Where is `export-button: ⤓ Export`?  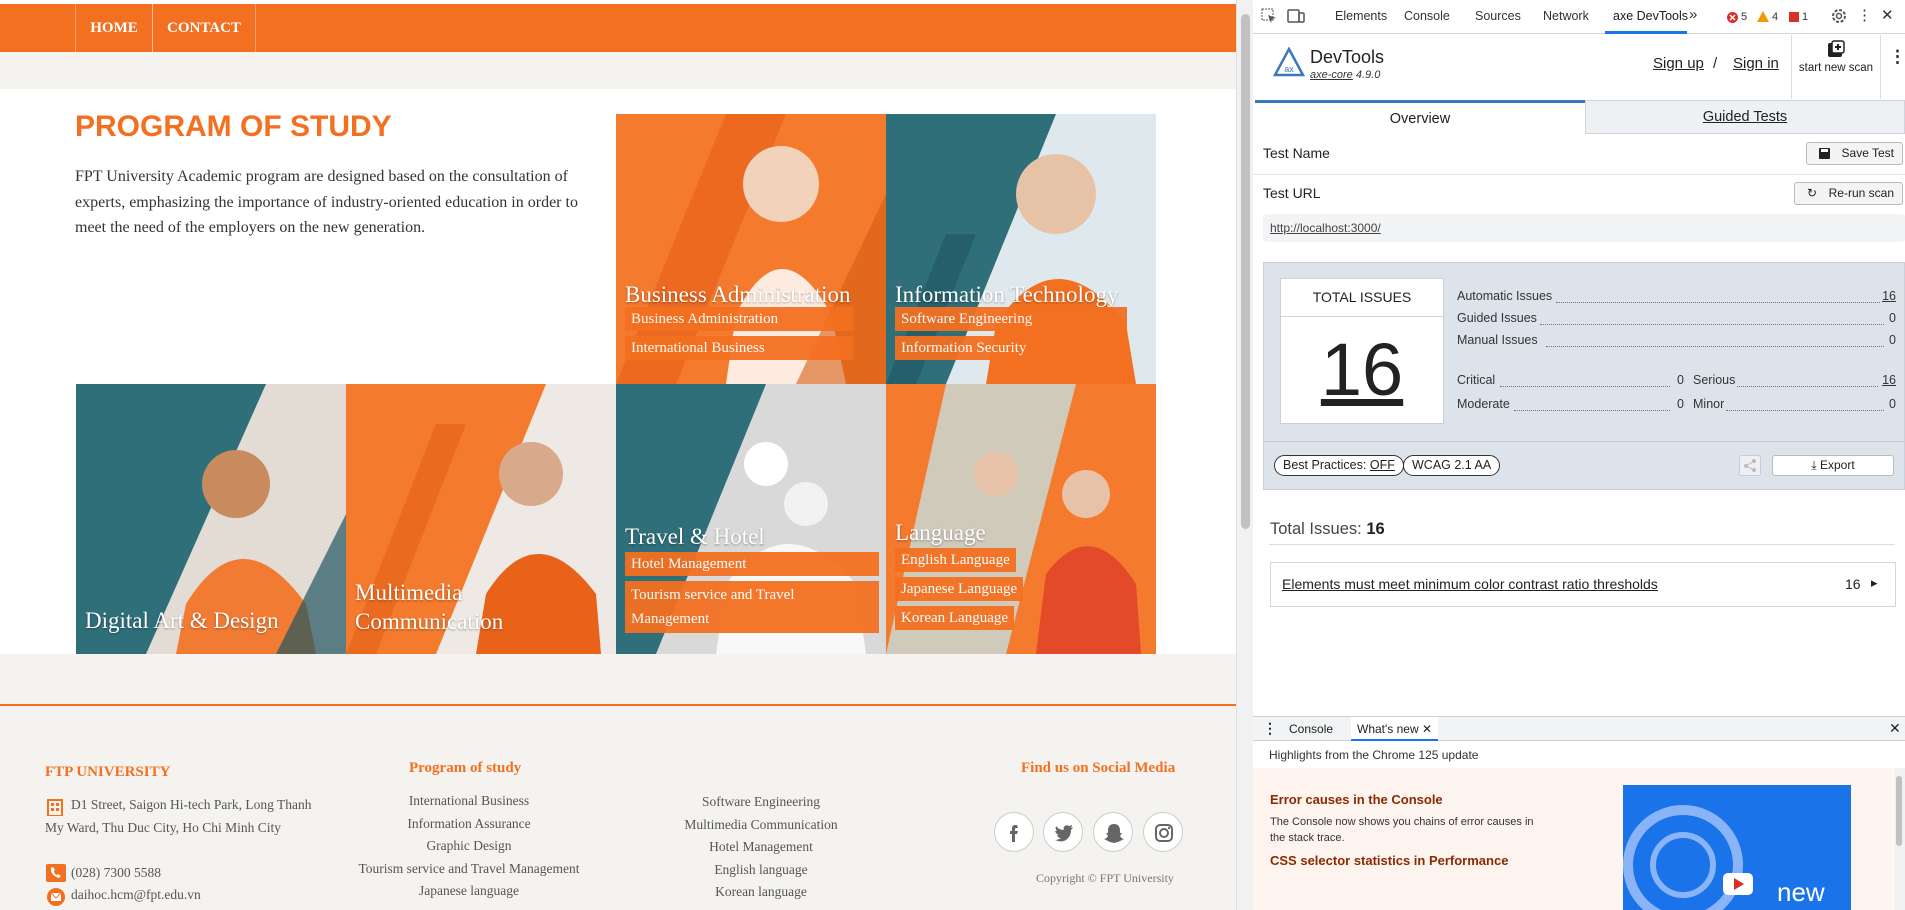 export-button: ⤓ Export is located at coordinates (1833, 465).